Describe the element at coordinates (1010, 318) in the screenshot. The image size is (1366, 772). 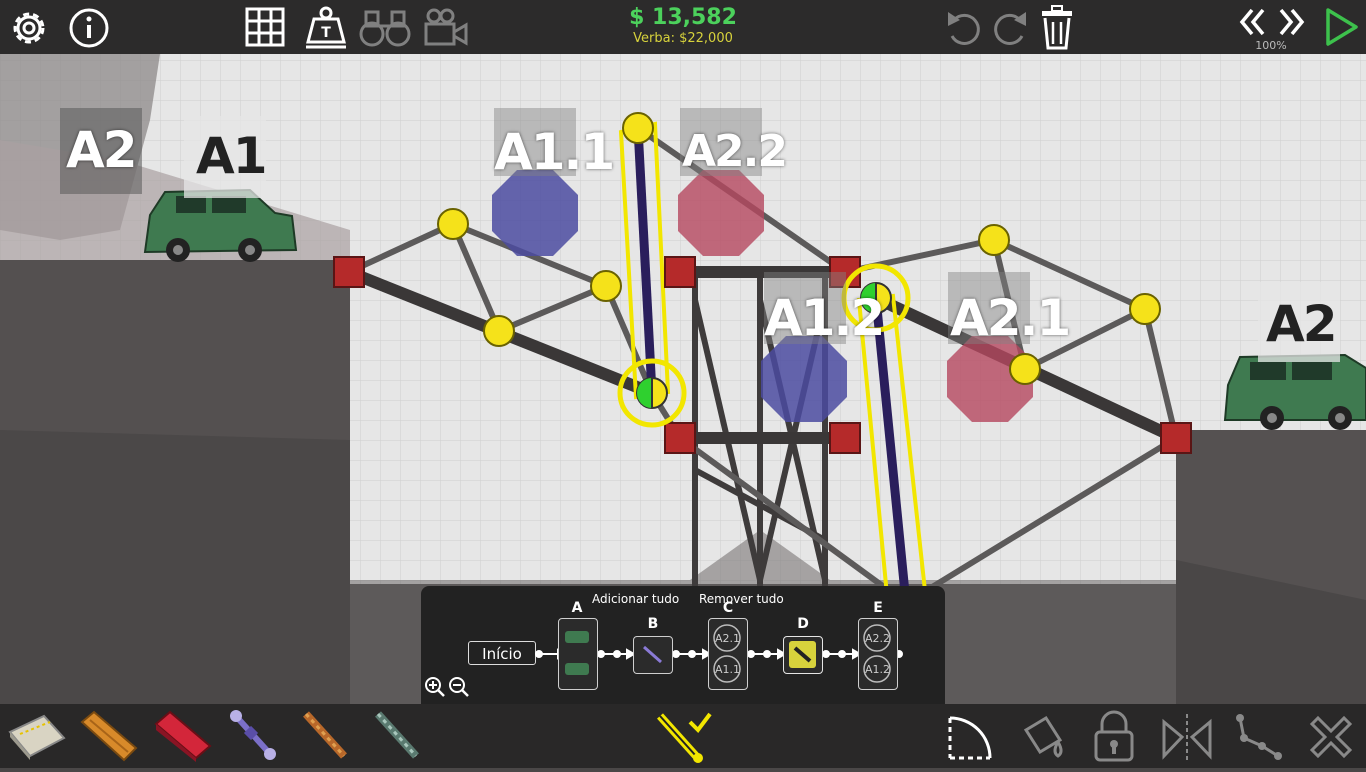
I see `label-a2-1: A2.1` at that location.